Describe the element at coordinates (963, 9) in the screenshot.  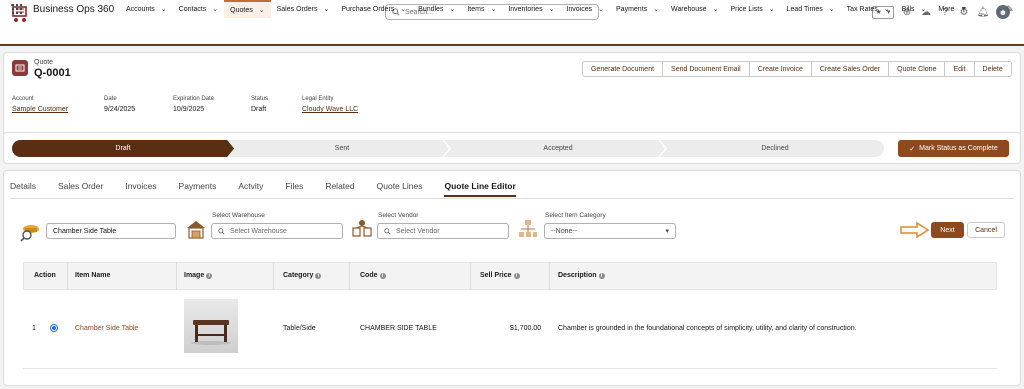
I see `chevron-down-icon: ▼` at that location.